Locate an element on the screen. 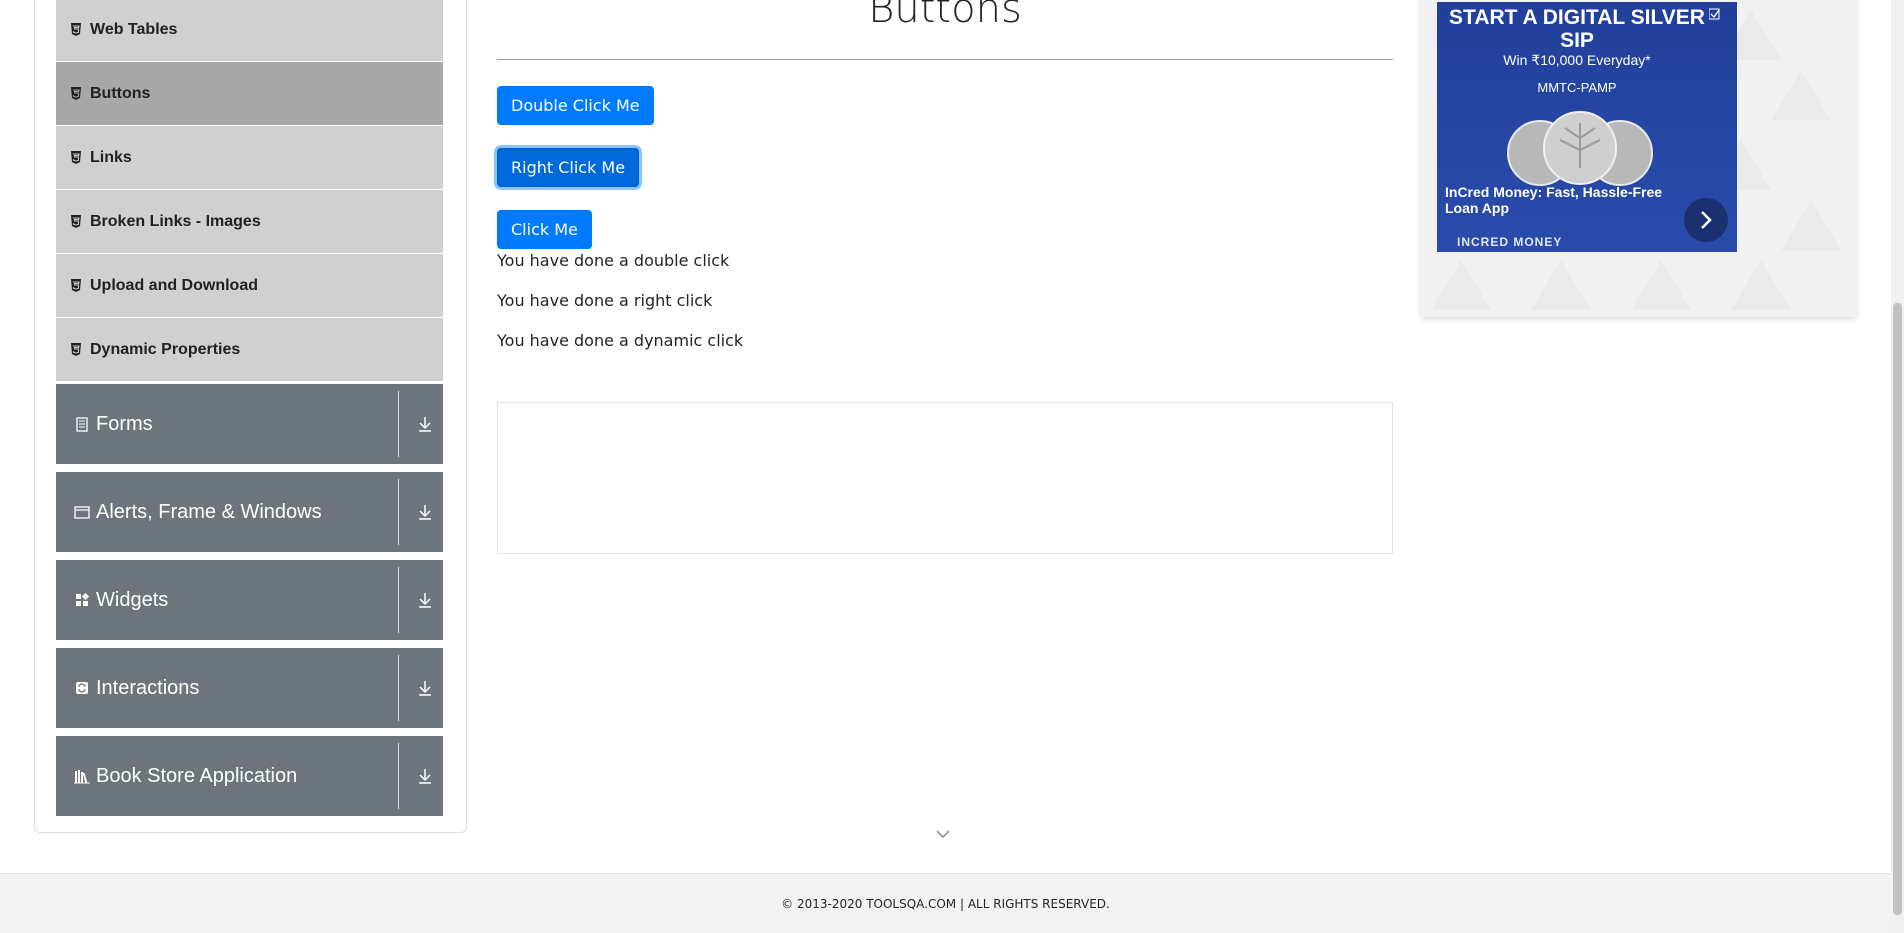 Image resolution: width=1904 pixels, height=933 pixels. sidebar-item-label: Upload and Download is located at coordinates (174, 285).